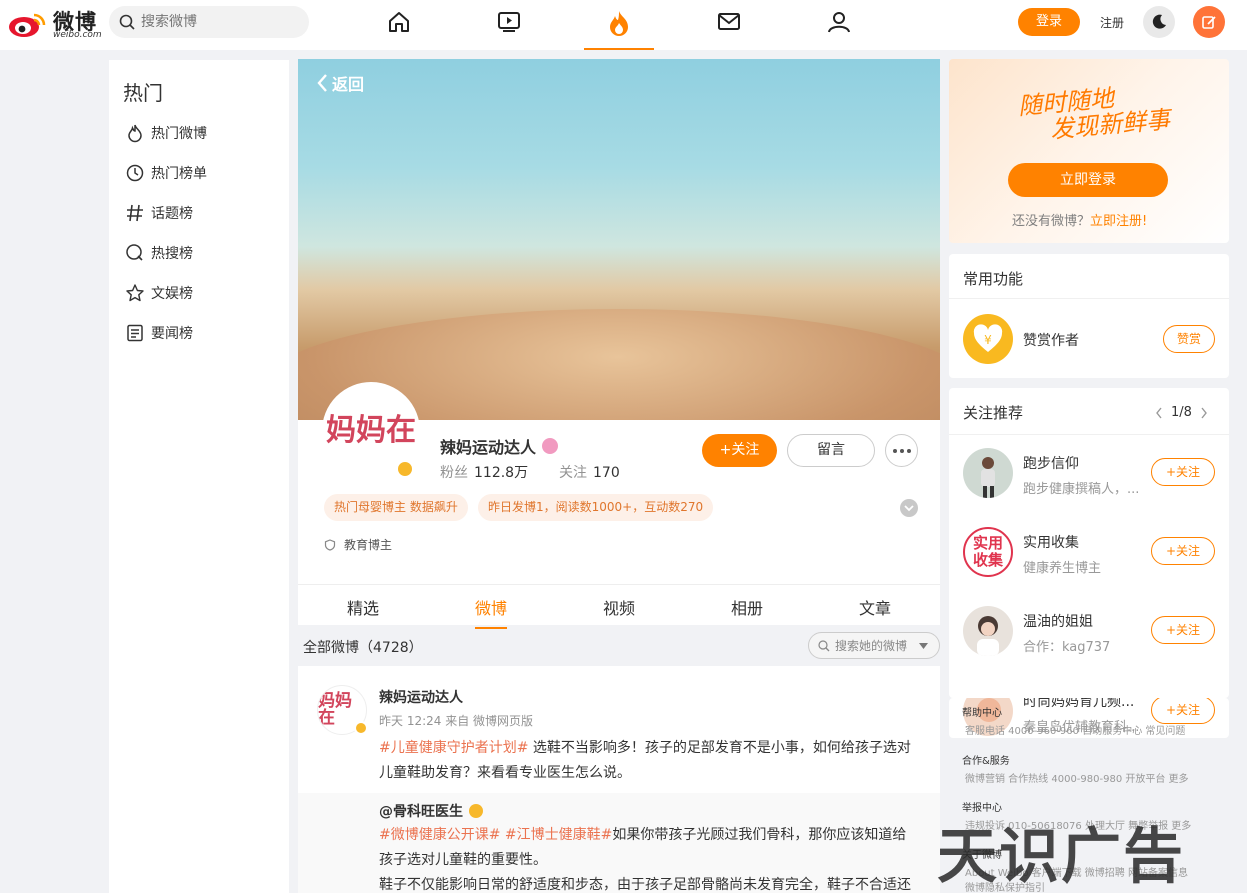 Image resolution: width=1247 pixels, height=893 pixels. I want to click on footer-coop-title: 合作&服务, so click(986, 759).